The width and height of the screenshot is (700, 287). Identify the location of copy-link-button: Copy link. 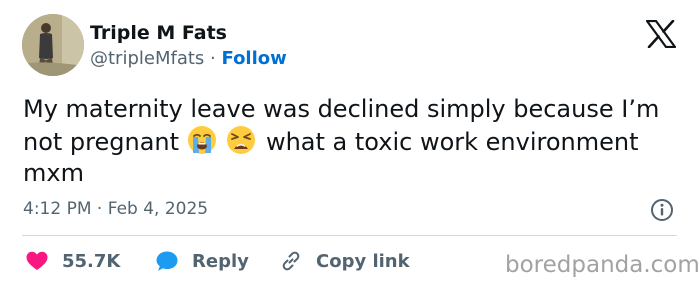
(344, 261).